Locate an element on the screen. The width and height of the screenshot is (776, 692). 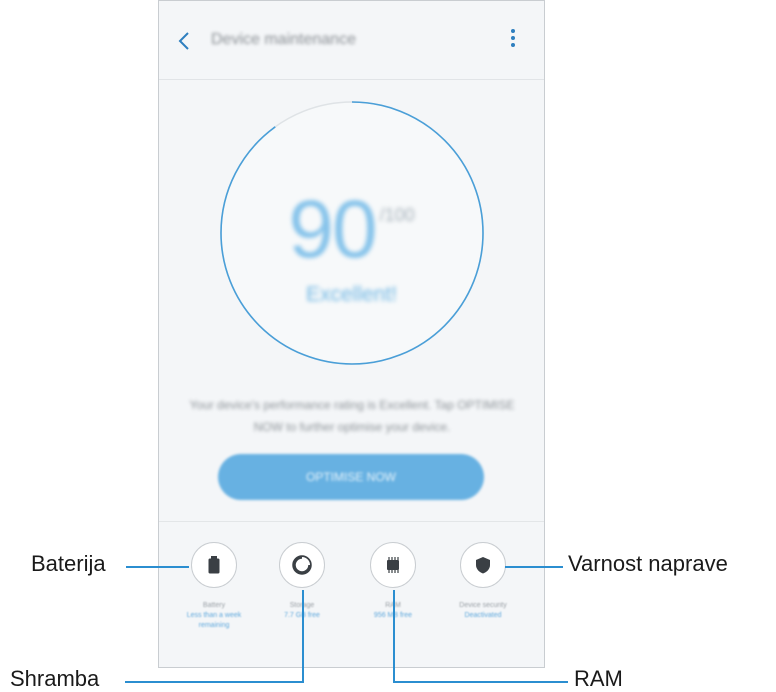
battery-tile is located at coordinates (214, 565).